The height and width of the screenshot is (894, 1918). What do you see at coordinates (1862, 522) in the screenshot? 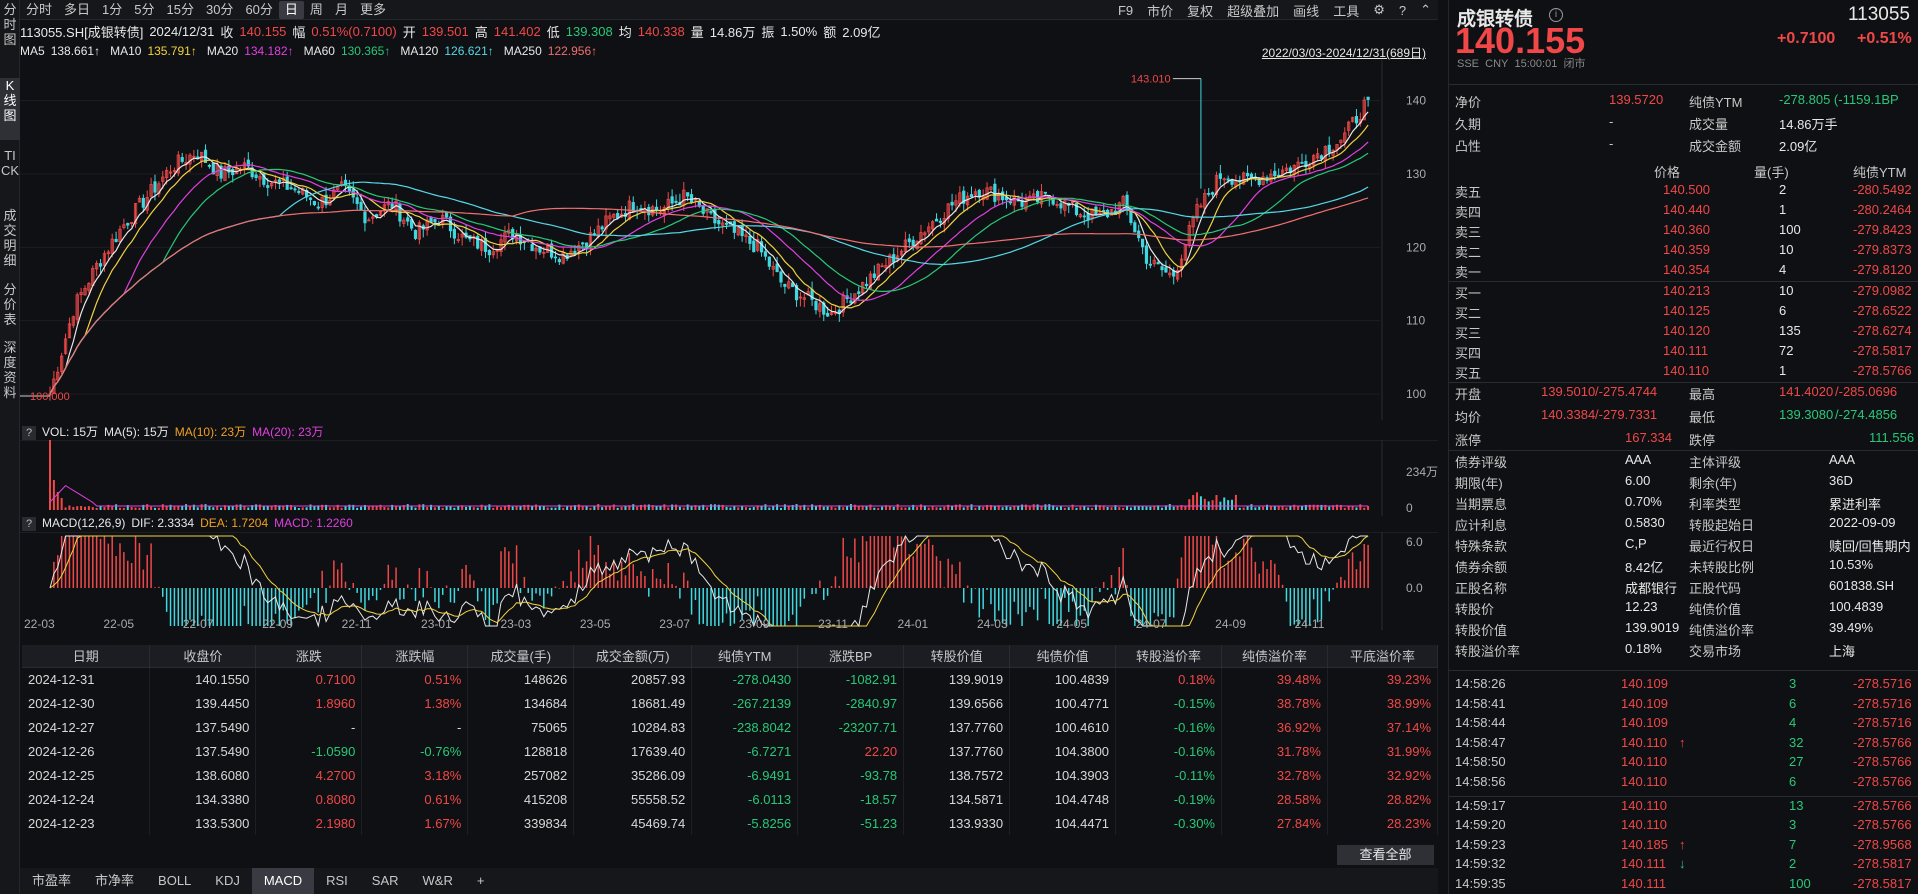
I see `info-value: 2022-09-09` at bounding box center [1862, 522].